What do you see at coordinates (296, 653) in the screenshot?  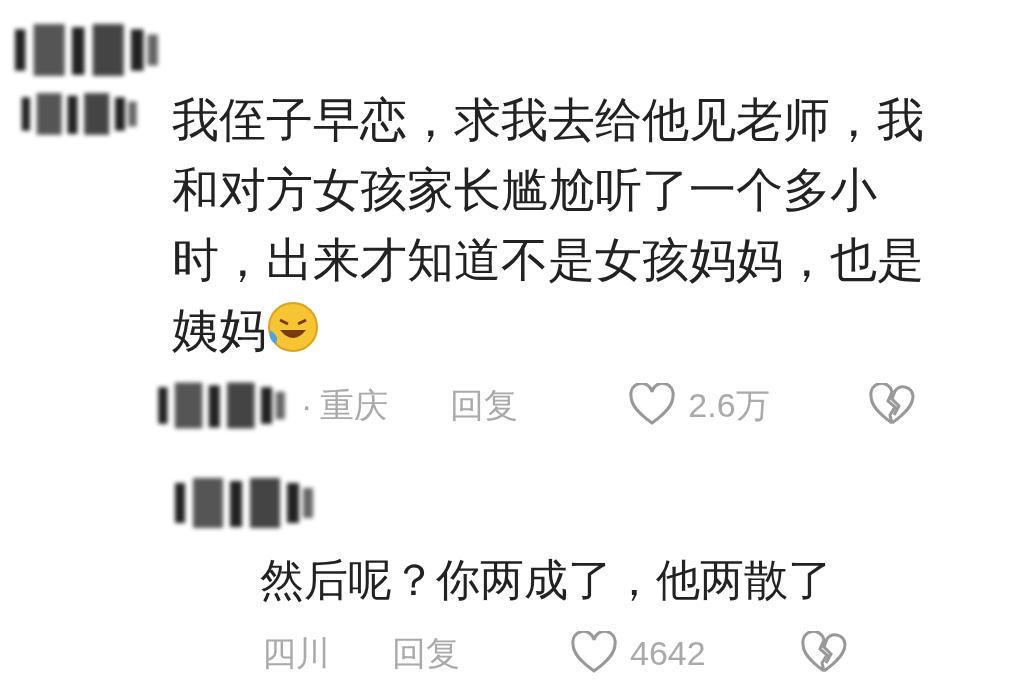 I see `location-text: 四川` at bounding box center [296, 653].